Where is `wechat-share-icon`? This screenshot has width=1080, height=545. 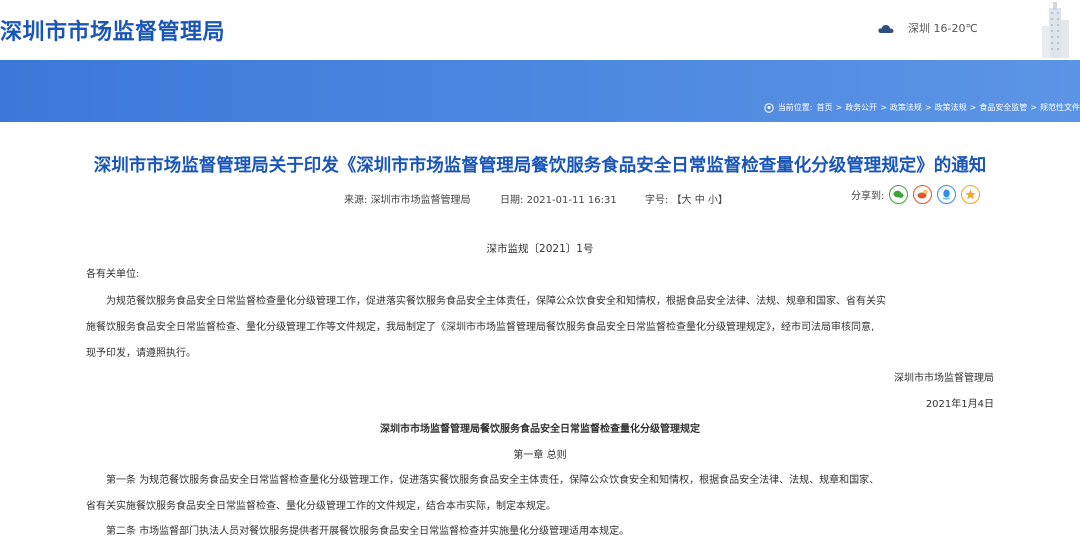
wechat-share-icon is located at coordinates (899, 194).